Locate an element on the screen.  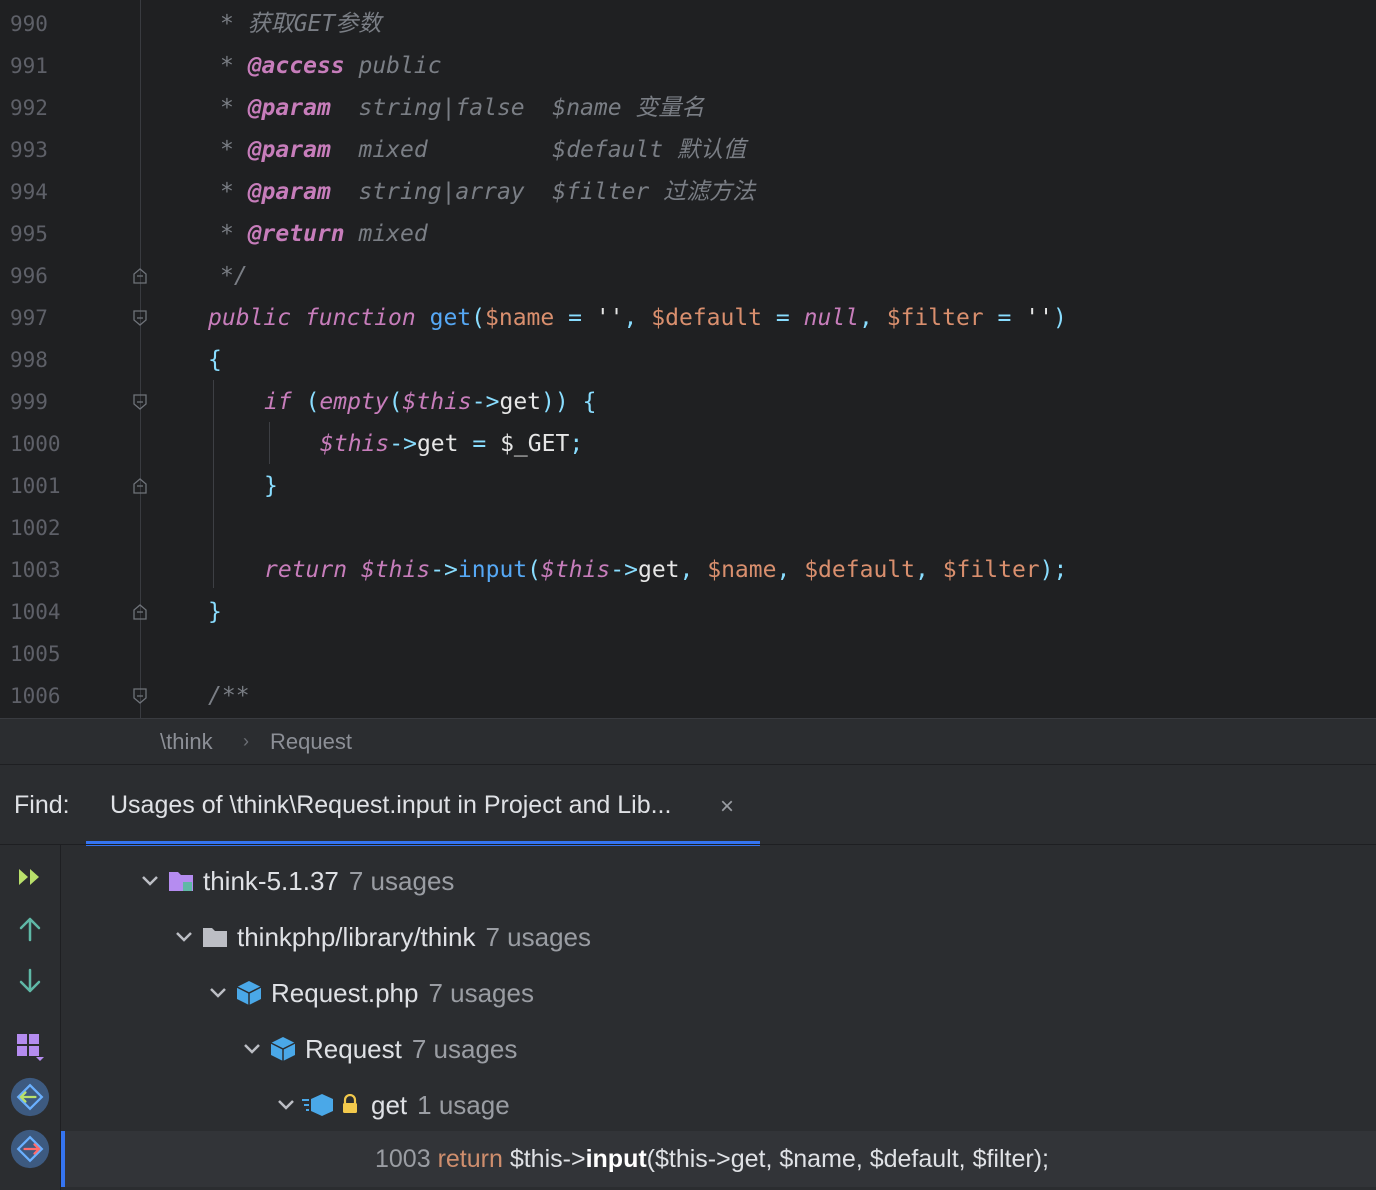
line-number: 998 is located at coordinates (40, 360).